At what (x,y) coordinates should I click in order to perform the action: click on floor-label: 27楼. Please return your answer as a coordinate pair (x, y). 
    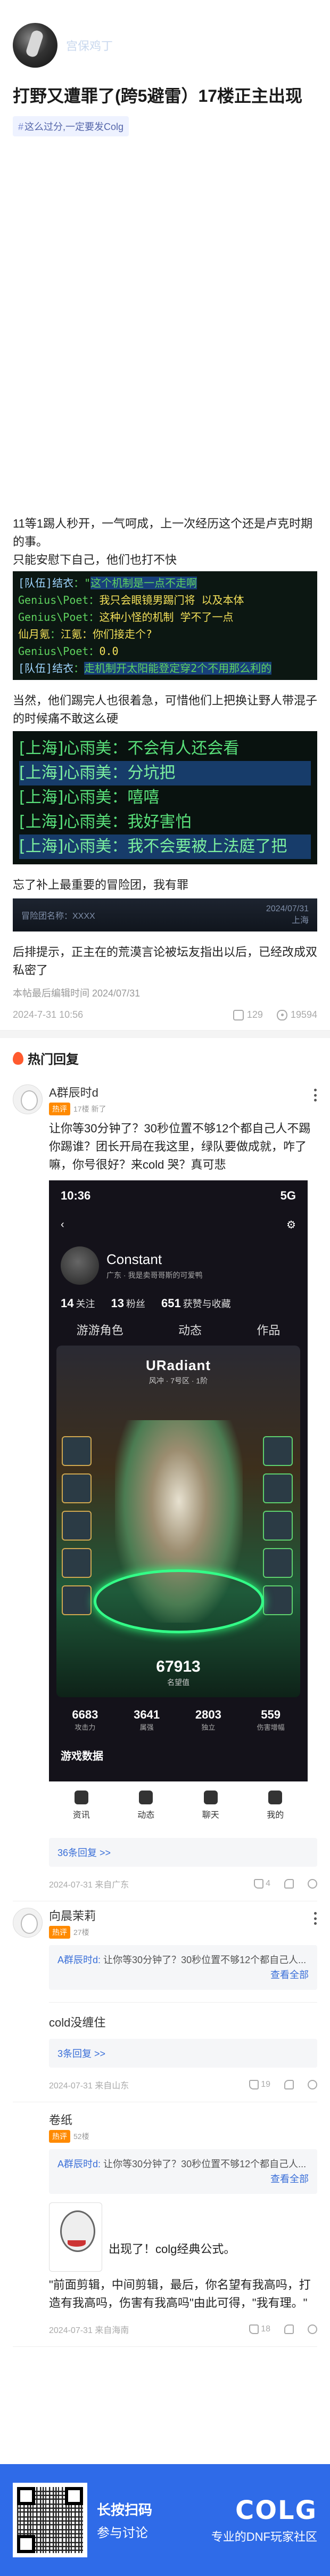
    Looking at the image, I should click on (81, 1932).